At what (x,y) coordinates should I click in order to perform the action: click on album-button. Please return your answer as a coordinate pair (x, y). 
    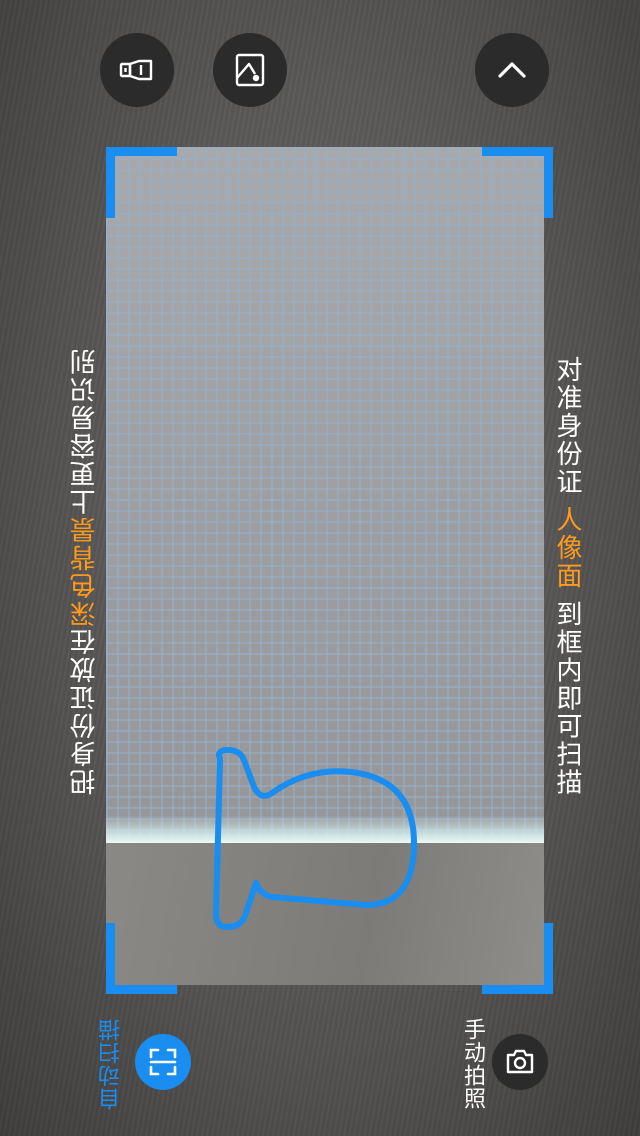
    Looking at the image, I should click on (250, 70).